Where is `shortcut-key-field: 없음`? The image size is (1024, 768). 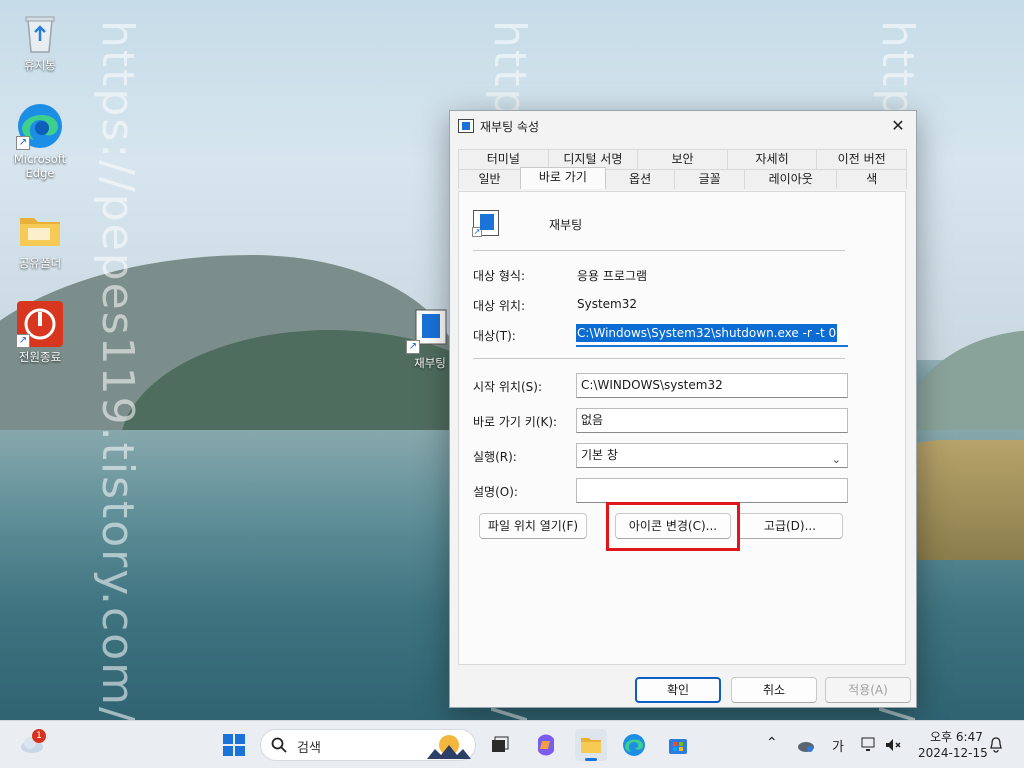 shortcut-key-field: 없음 is located at coordinates (712, 420).